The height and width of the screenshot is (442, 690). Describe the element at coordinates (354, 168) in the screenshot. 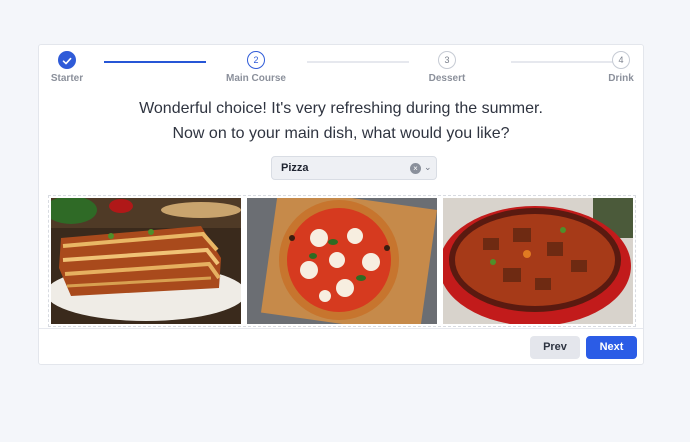

I see `main-dish-select: Pizza × ⌄` at that location.